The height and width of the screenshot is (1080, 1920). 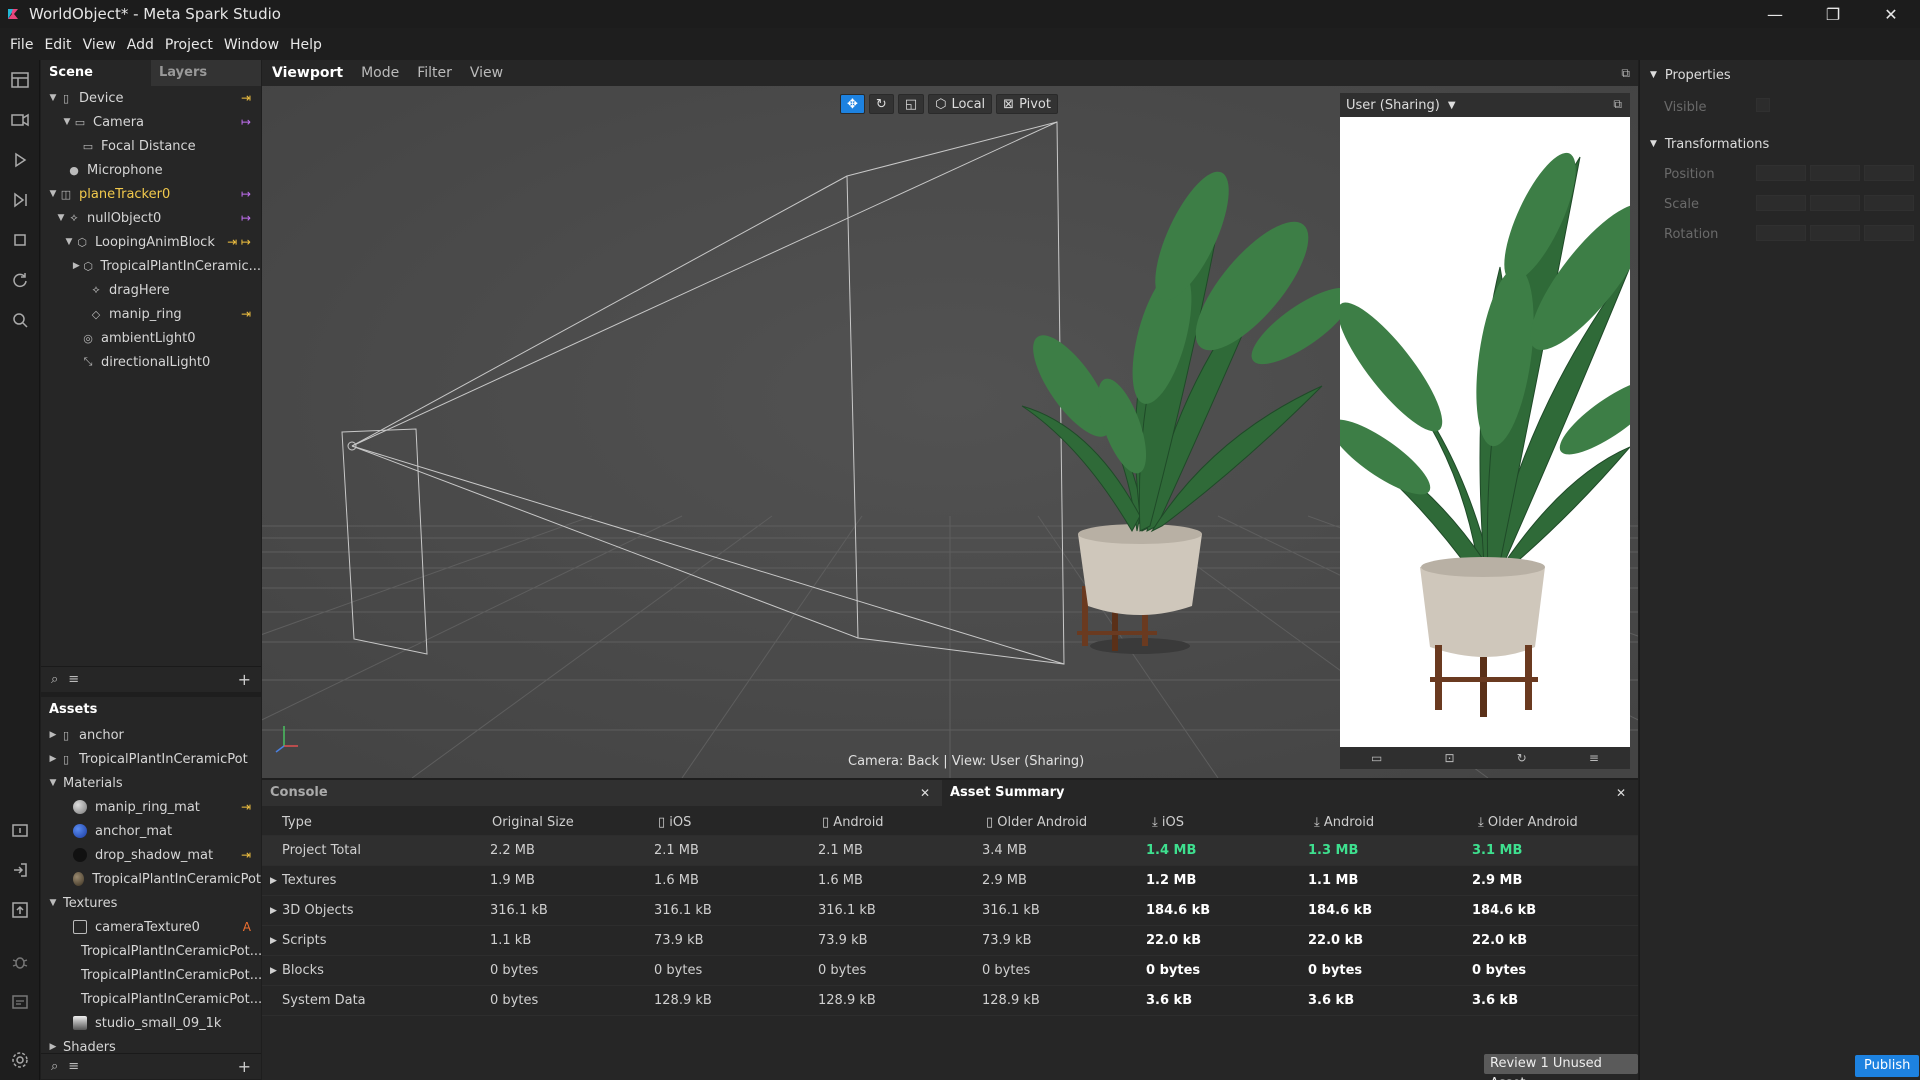 I want to click on tree-item-null-object: ▼ ⟡ nullObject0 ↦, so click(x=151, y=218).